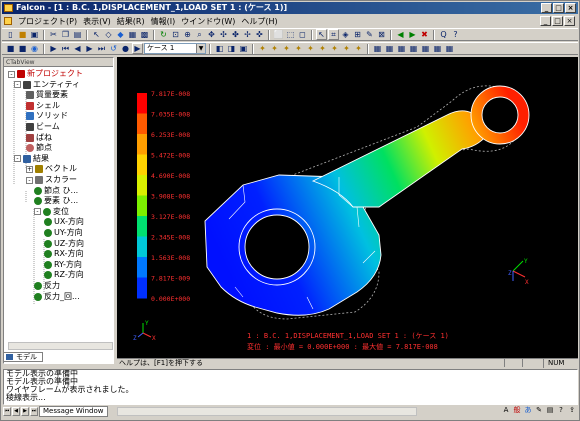  Describe the element at coordinates (51, 169) in the screenshot. I see `tree-item: + ベクトル` at that location.